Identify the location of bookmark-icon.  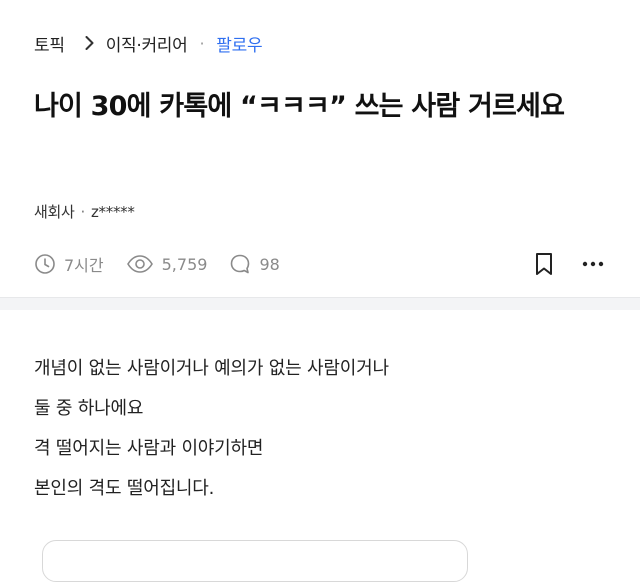
(544, 264).